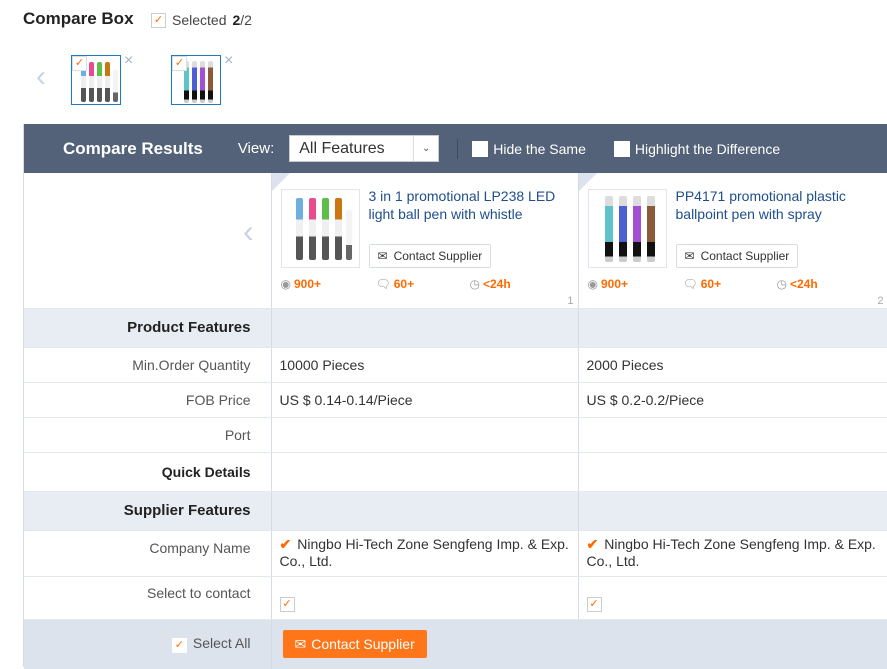 This screenshot has width=887, height=669. Describe the element at coordinates (148, 241) in the screenshot. I see `header-label-cell: ‹` at that location.